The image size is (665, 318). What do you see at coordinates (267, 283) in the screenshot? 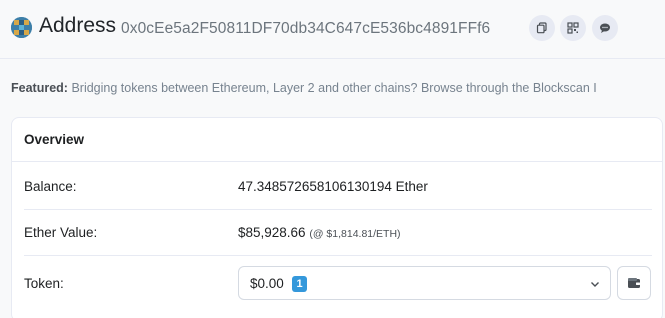
I see `token-value: $0.00` at bounding box center [267, 283].